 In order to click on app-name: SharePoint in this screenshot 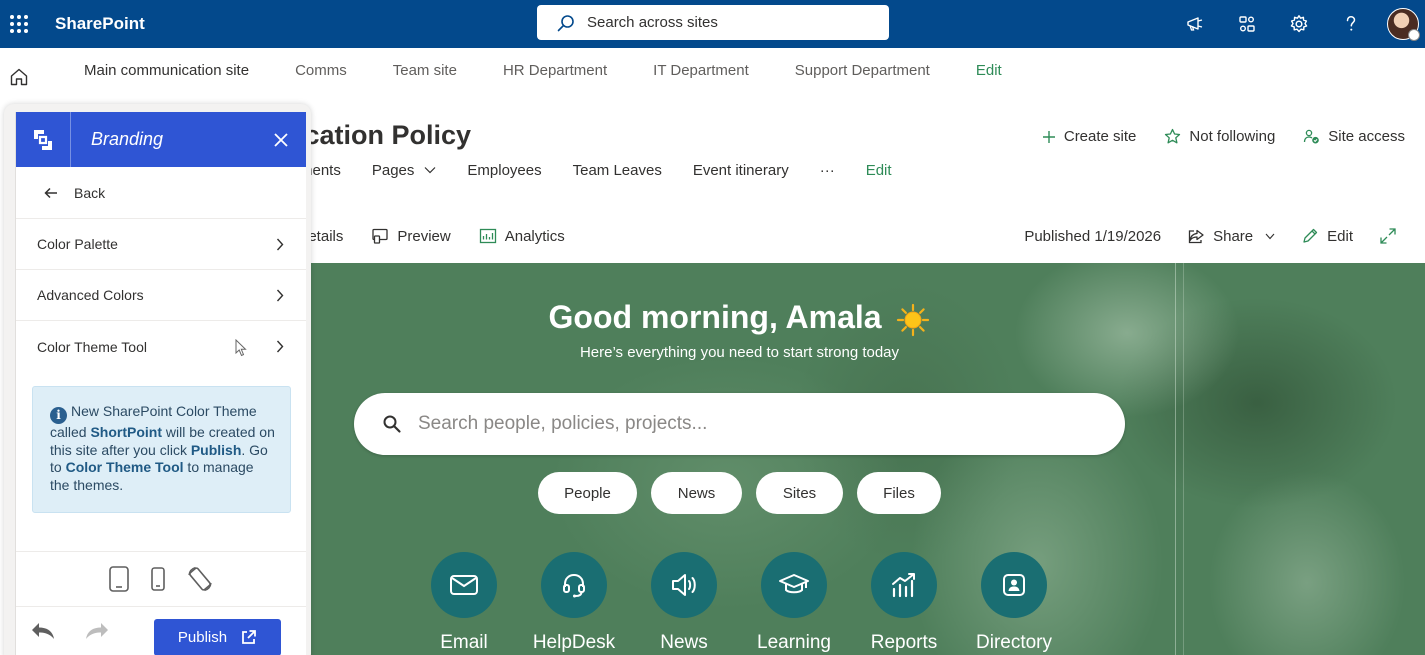, I will do `click(100, 24)`.